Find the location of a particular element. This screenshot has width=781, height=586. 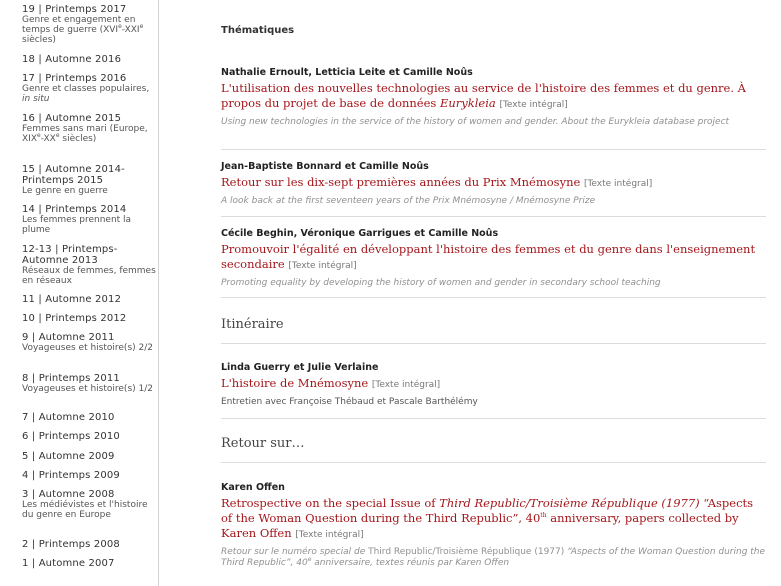

issue-title: 6 | Printemps 2010 is located at coordinates (71, 436).